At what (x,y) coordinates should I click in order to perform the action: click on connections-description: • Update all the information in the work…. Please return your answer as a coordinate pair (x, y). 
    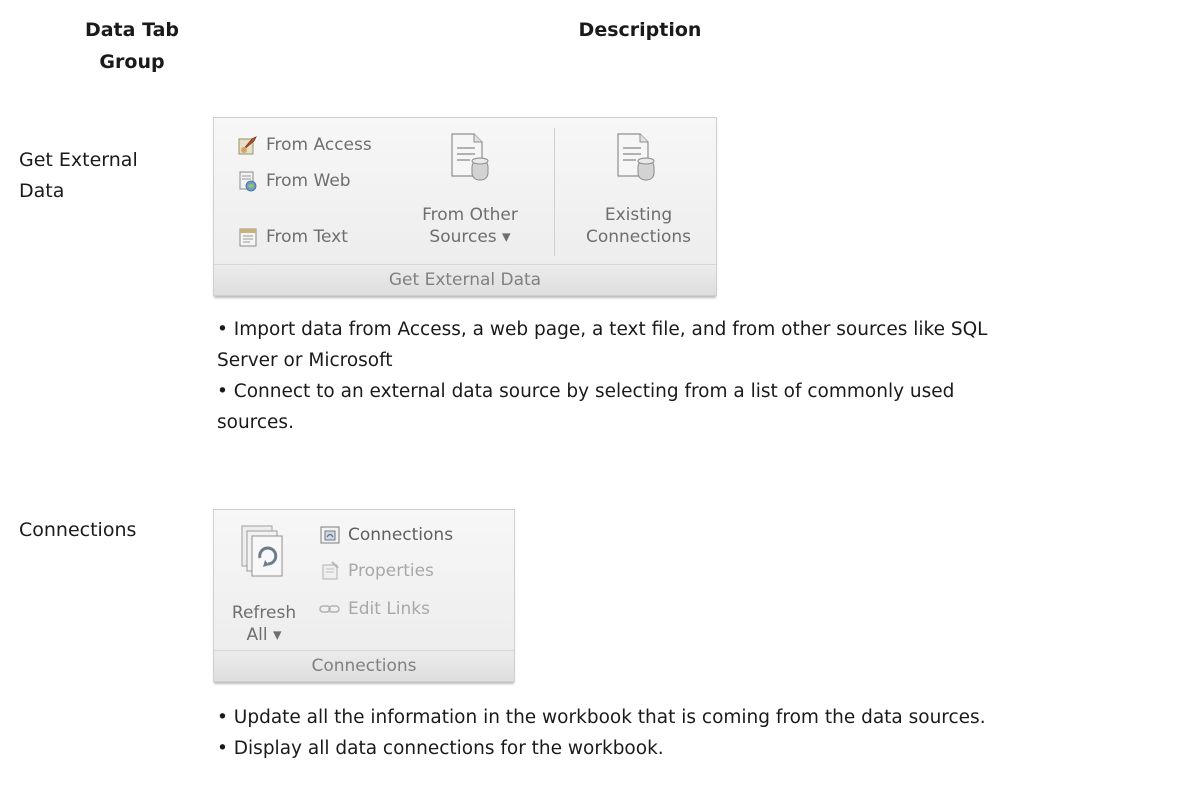
    Looking at the image, I should click on (707, 733).